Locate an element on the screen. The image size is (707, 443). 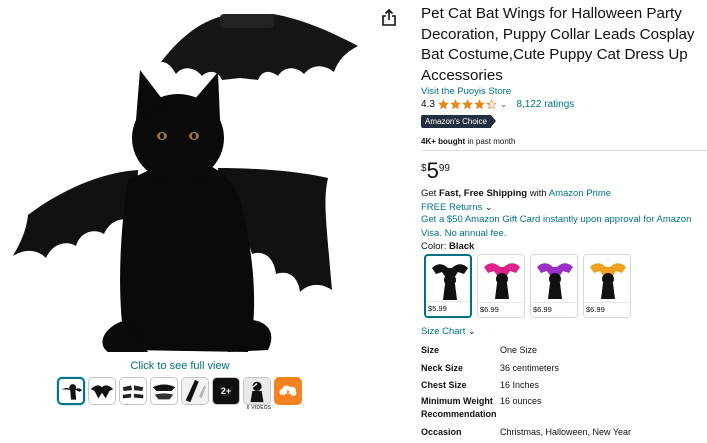
left-wing is located at coordinates (75, 214).